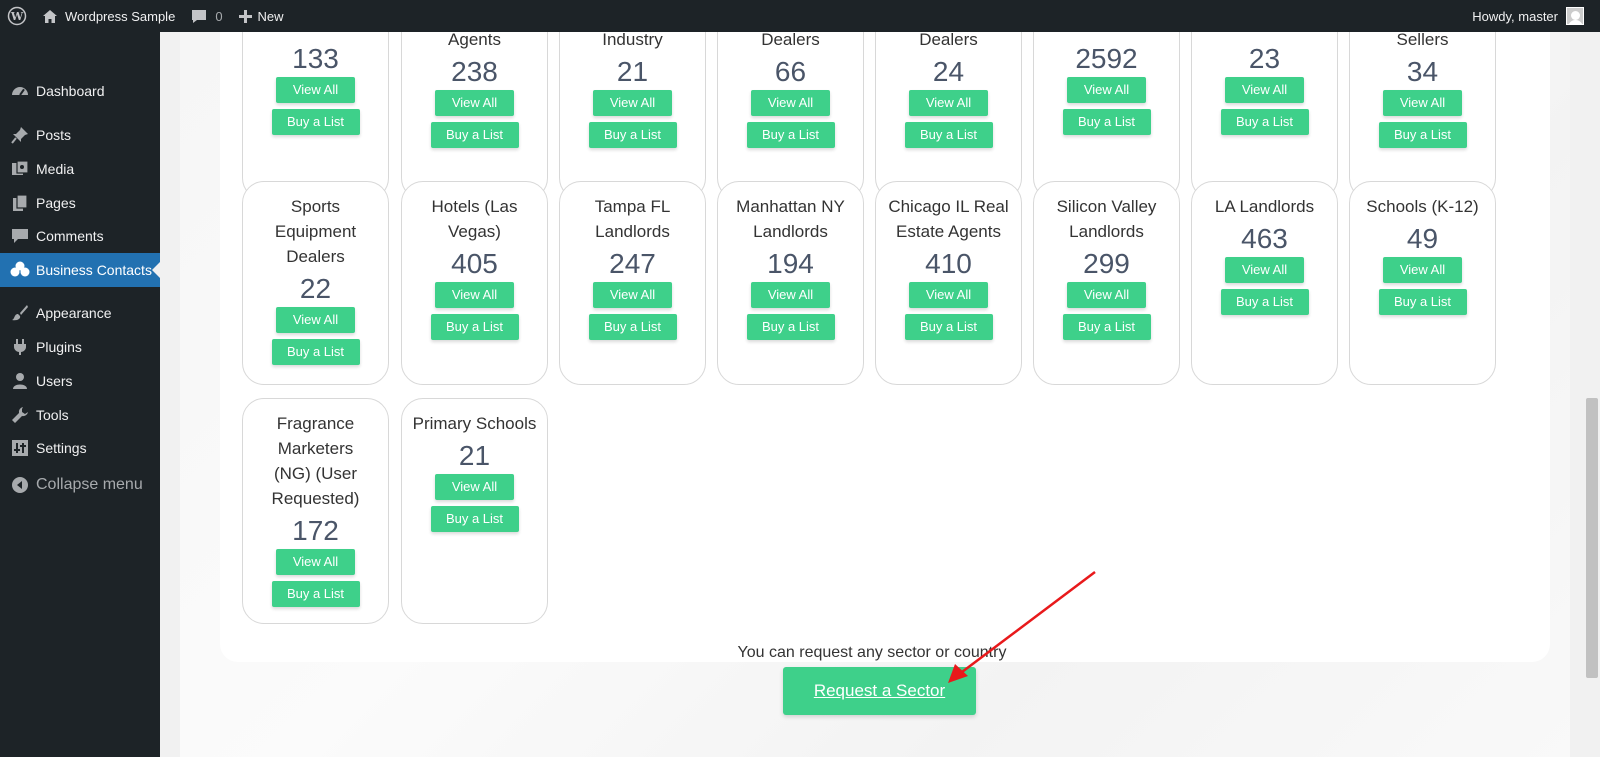 This screenshot has height=757, width=1600. I want to click on comments-link: 0, so click(206, 16).